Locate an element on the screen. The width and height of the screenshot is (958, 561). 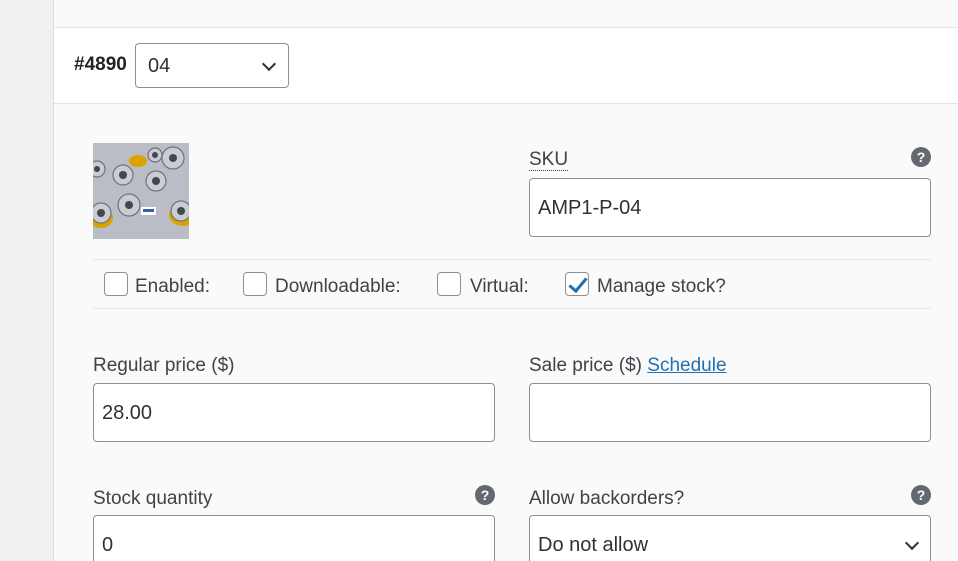
backorders-select: Do not allow is located at coordinates (730, 538).